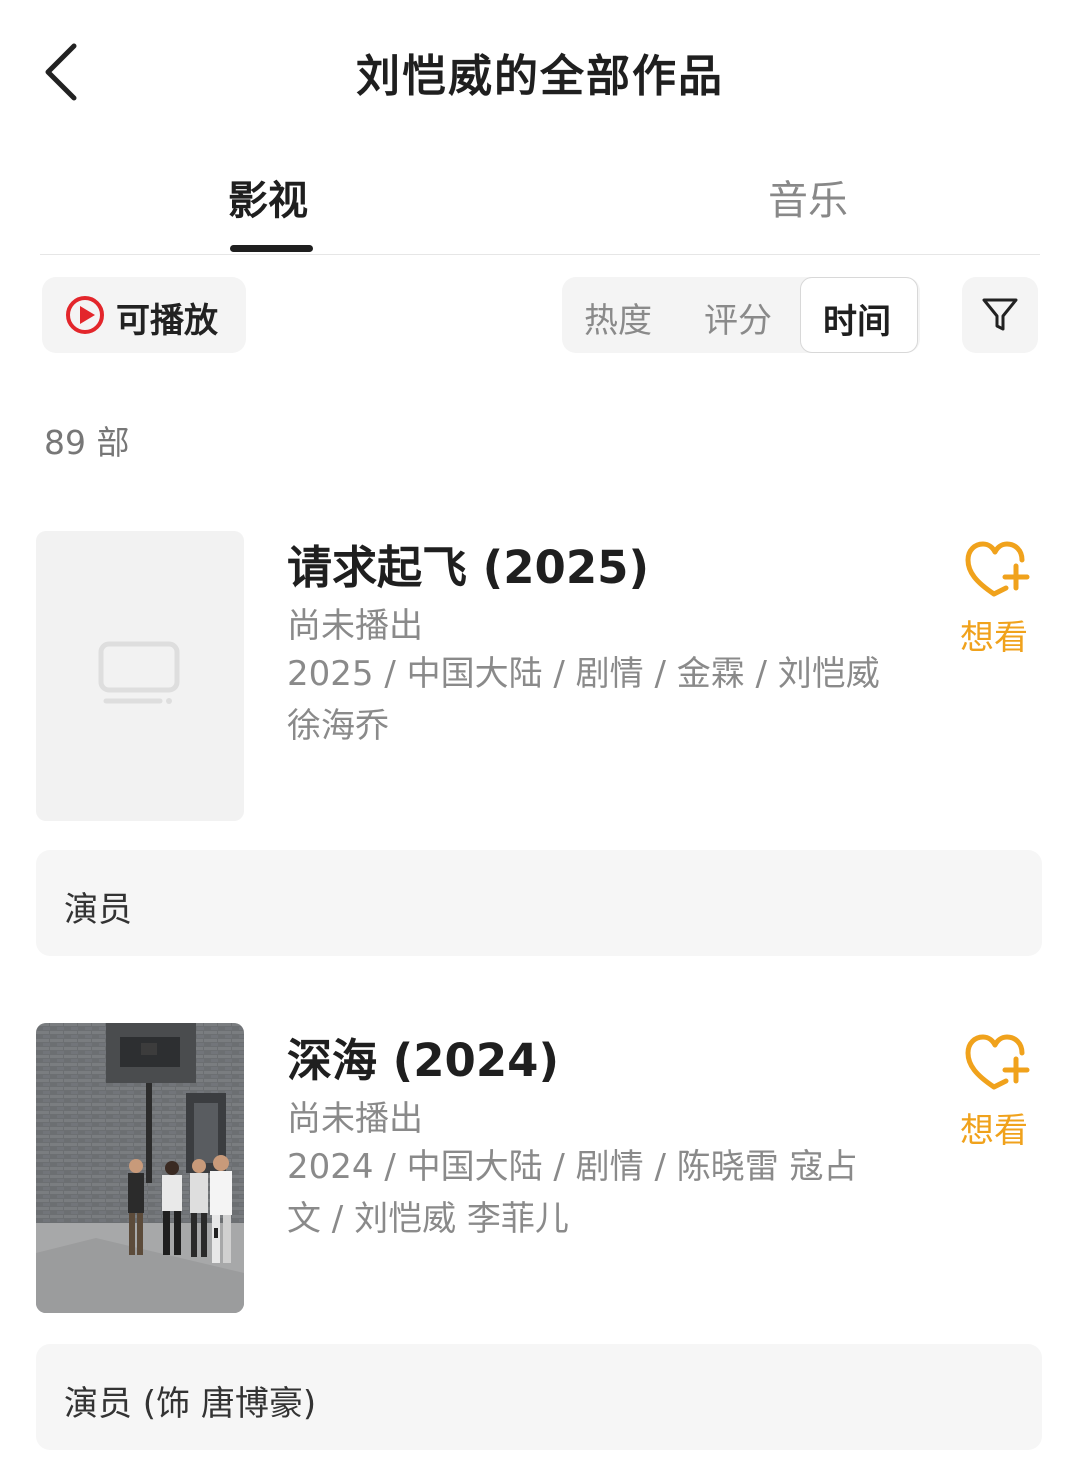 This screenshot has width=1080, height=1461. I want to click on role-text: 演员, so click(98, 910).